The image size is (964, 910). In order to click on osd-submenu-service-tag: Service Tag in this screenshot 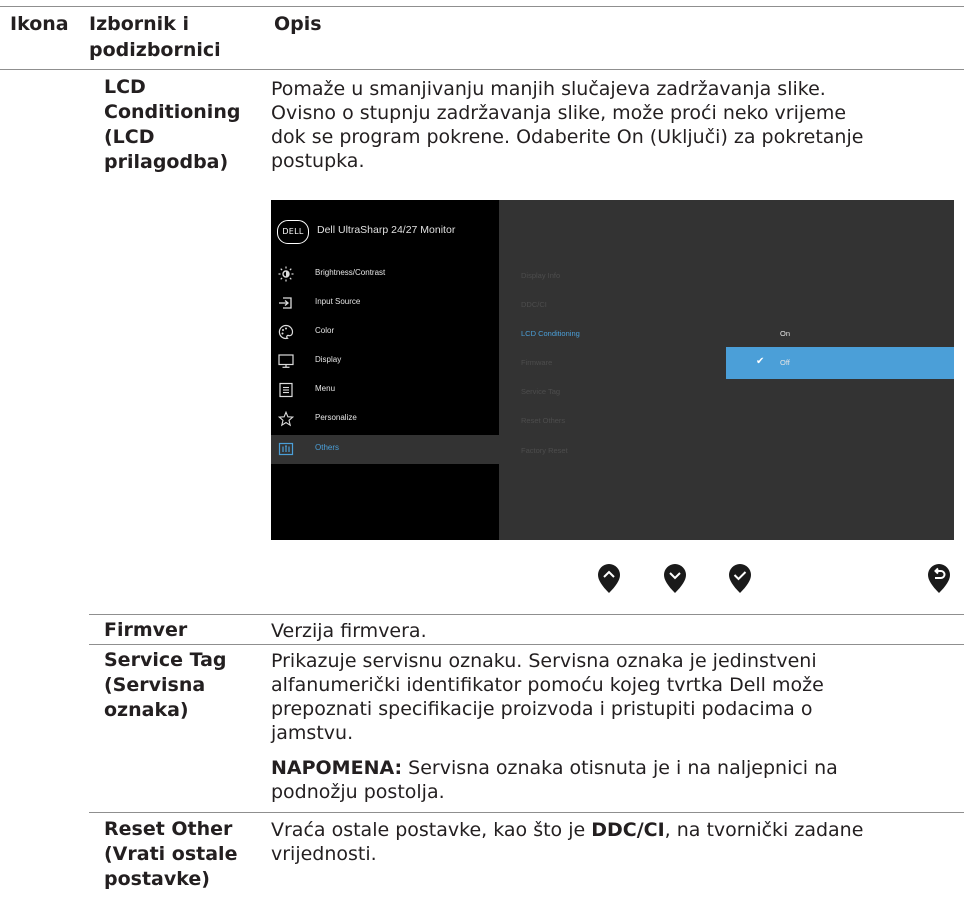, I will do `click(540, 391)`.